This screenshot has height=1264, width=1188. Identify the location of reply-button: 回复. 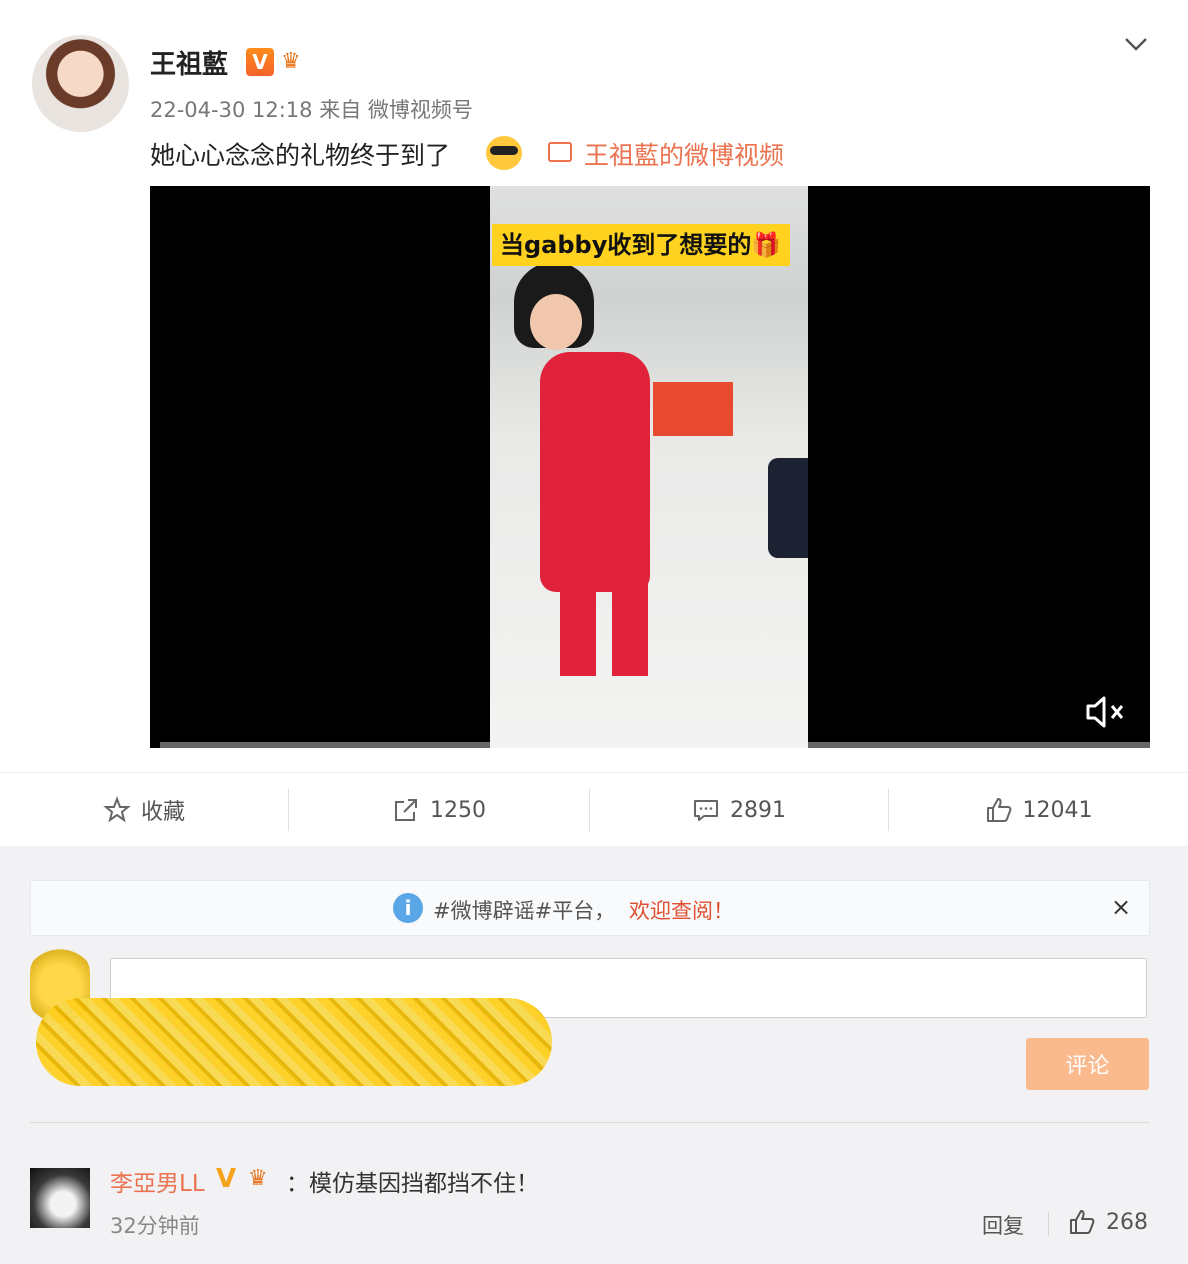
(1003, 1225).